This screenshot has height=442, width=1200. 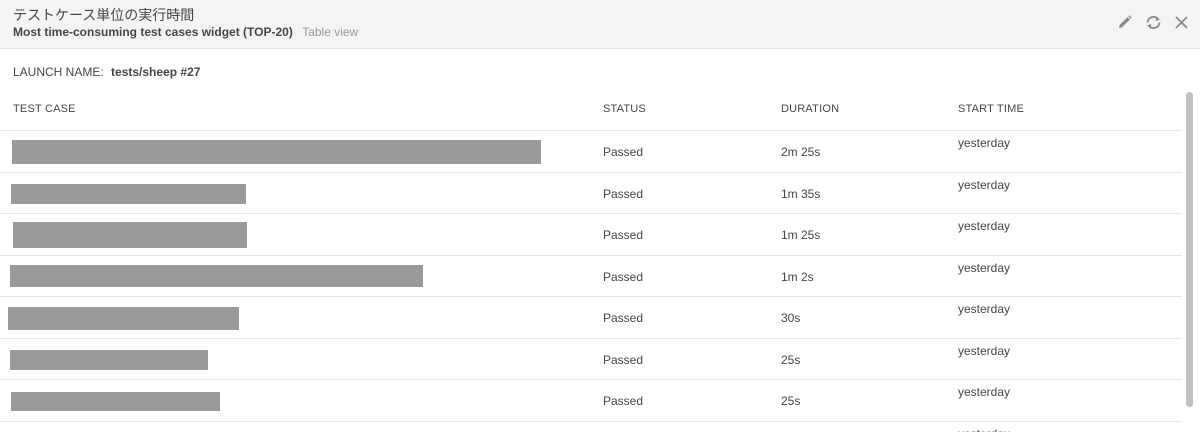 I want to click on duration-cell: 1m 35s, so click(x=801, y=193).